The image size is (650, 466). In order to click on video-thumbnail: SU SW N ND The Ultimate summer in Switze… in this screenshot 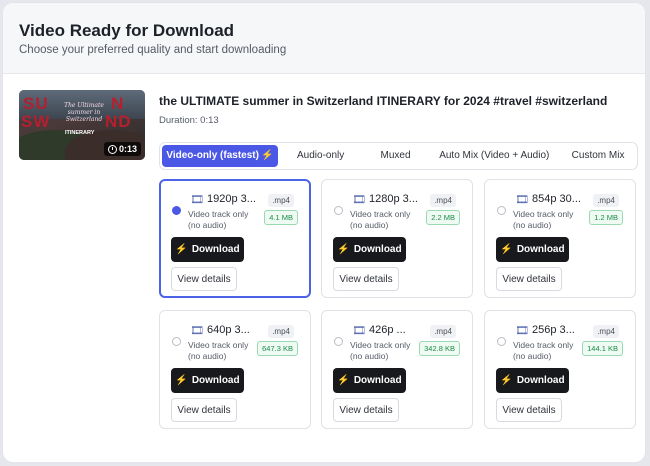, I will do `click(82, 125)`.